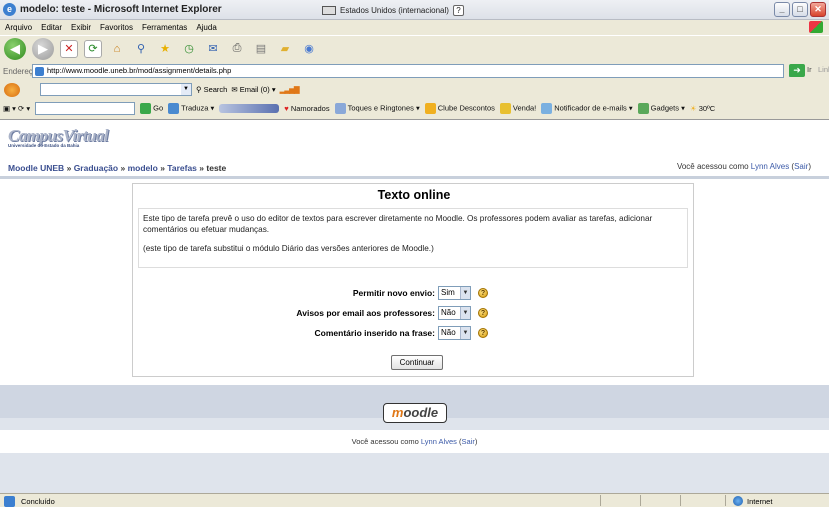 This screenshot has width=829, height=507. What do you see at coordinates (165, 49) in the screenshot?
I see `favorites-icon: ★` at bounding box center [165, 49].